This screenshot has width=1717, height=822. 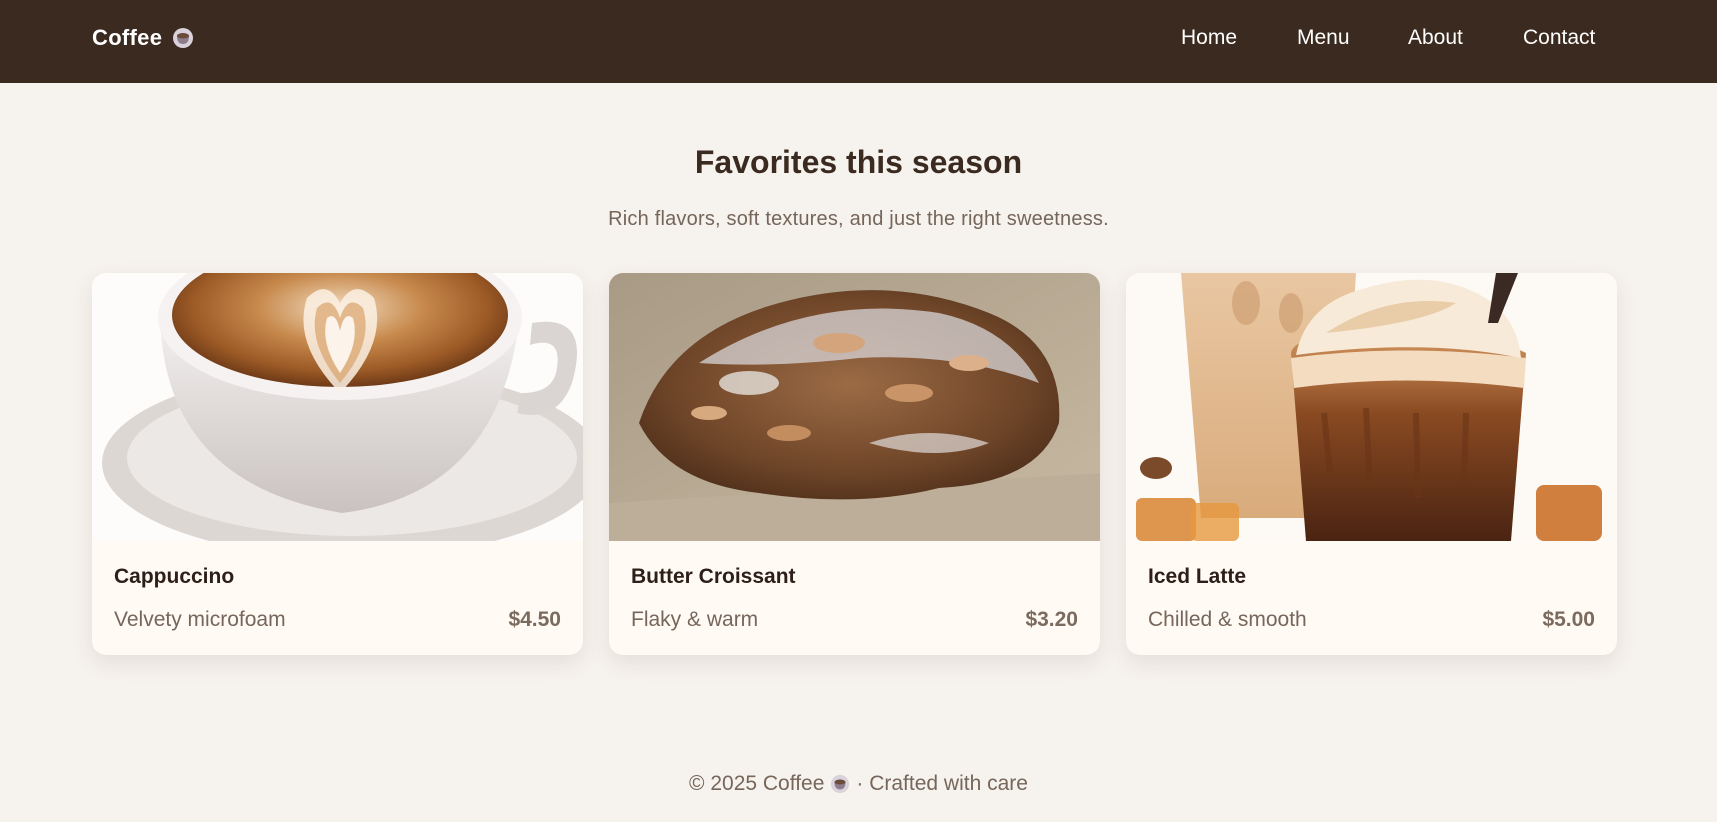 What do you see at coordinates (1371, 407) in the screenshot?
I see `iced-latte-image` at bounding box center [1371, 407].